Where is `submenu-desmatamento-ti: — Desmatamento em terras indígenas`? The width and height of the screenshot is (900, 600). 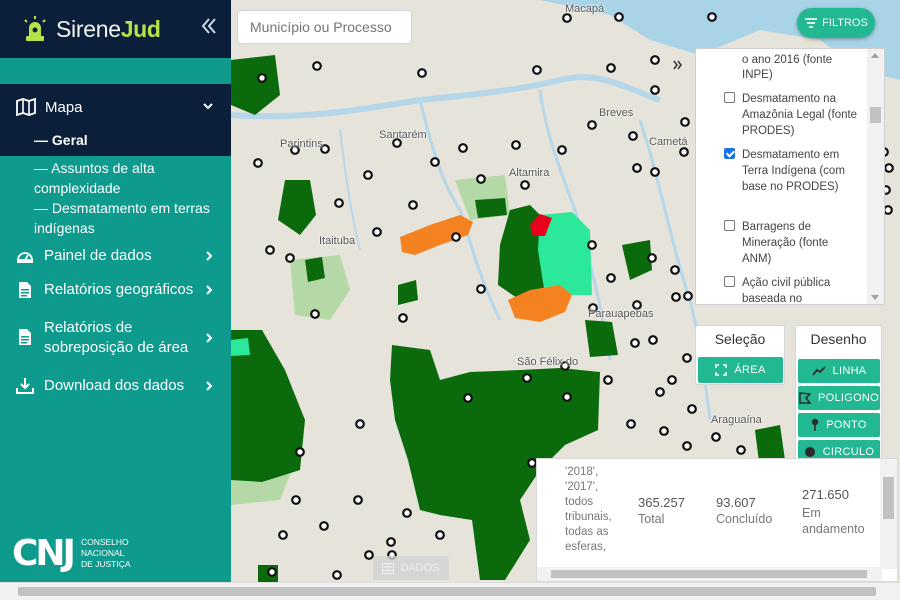 submenu-desmatamento-ti: — Desmatamento em terras indígenas is located at coordinates (115, 218).